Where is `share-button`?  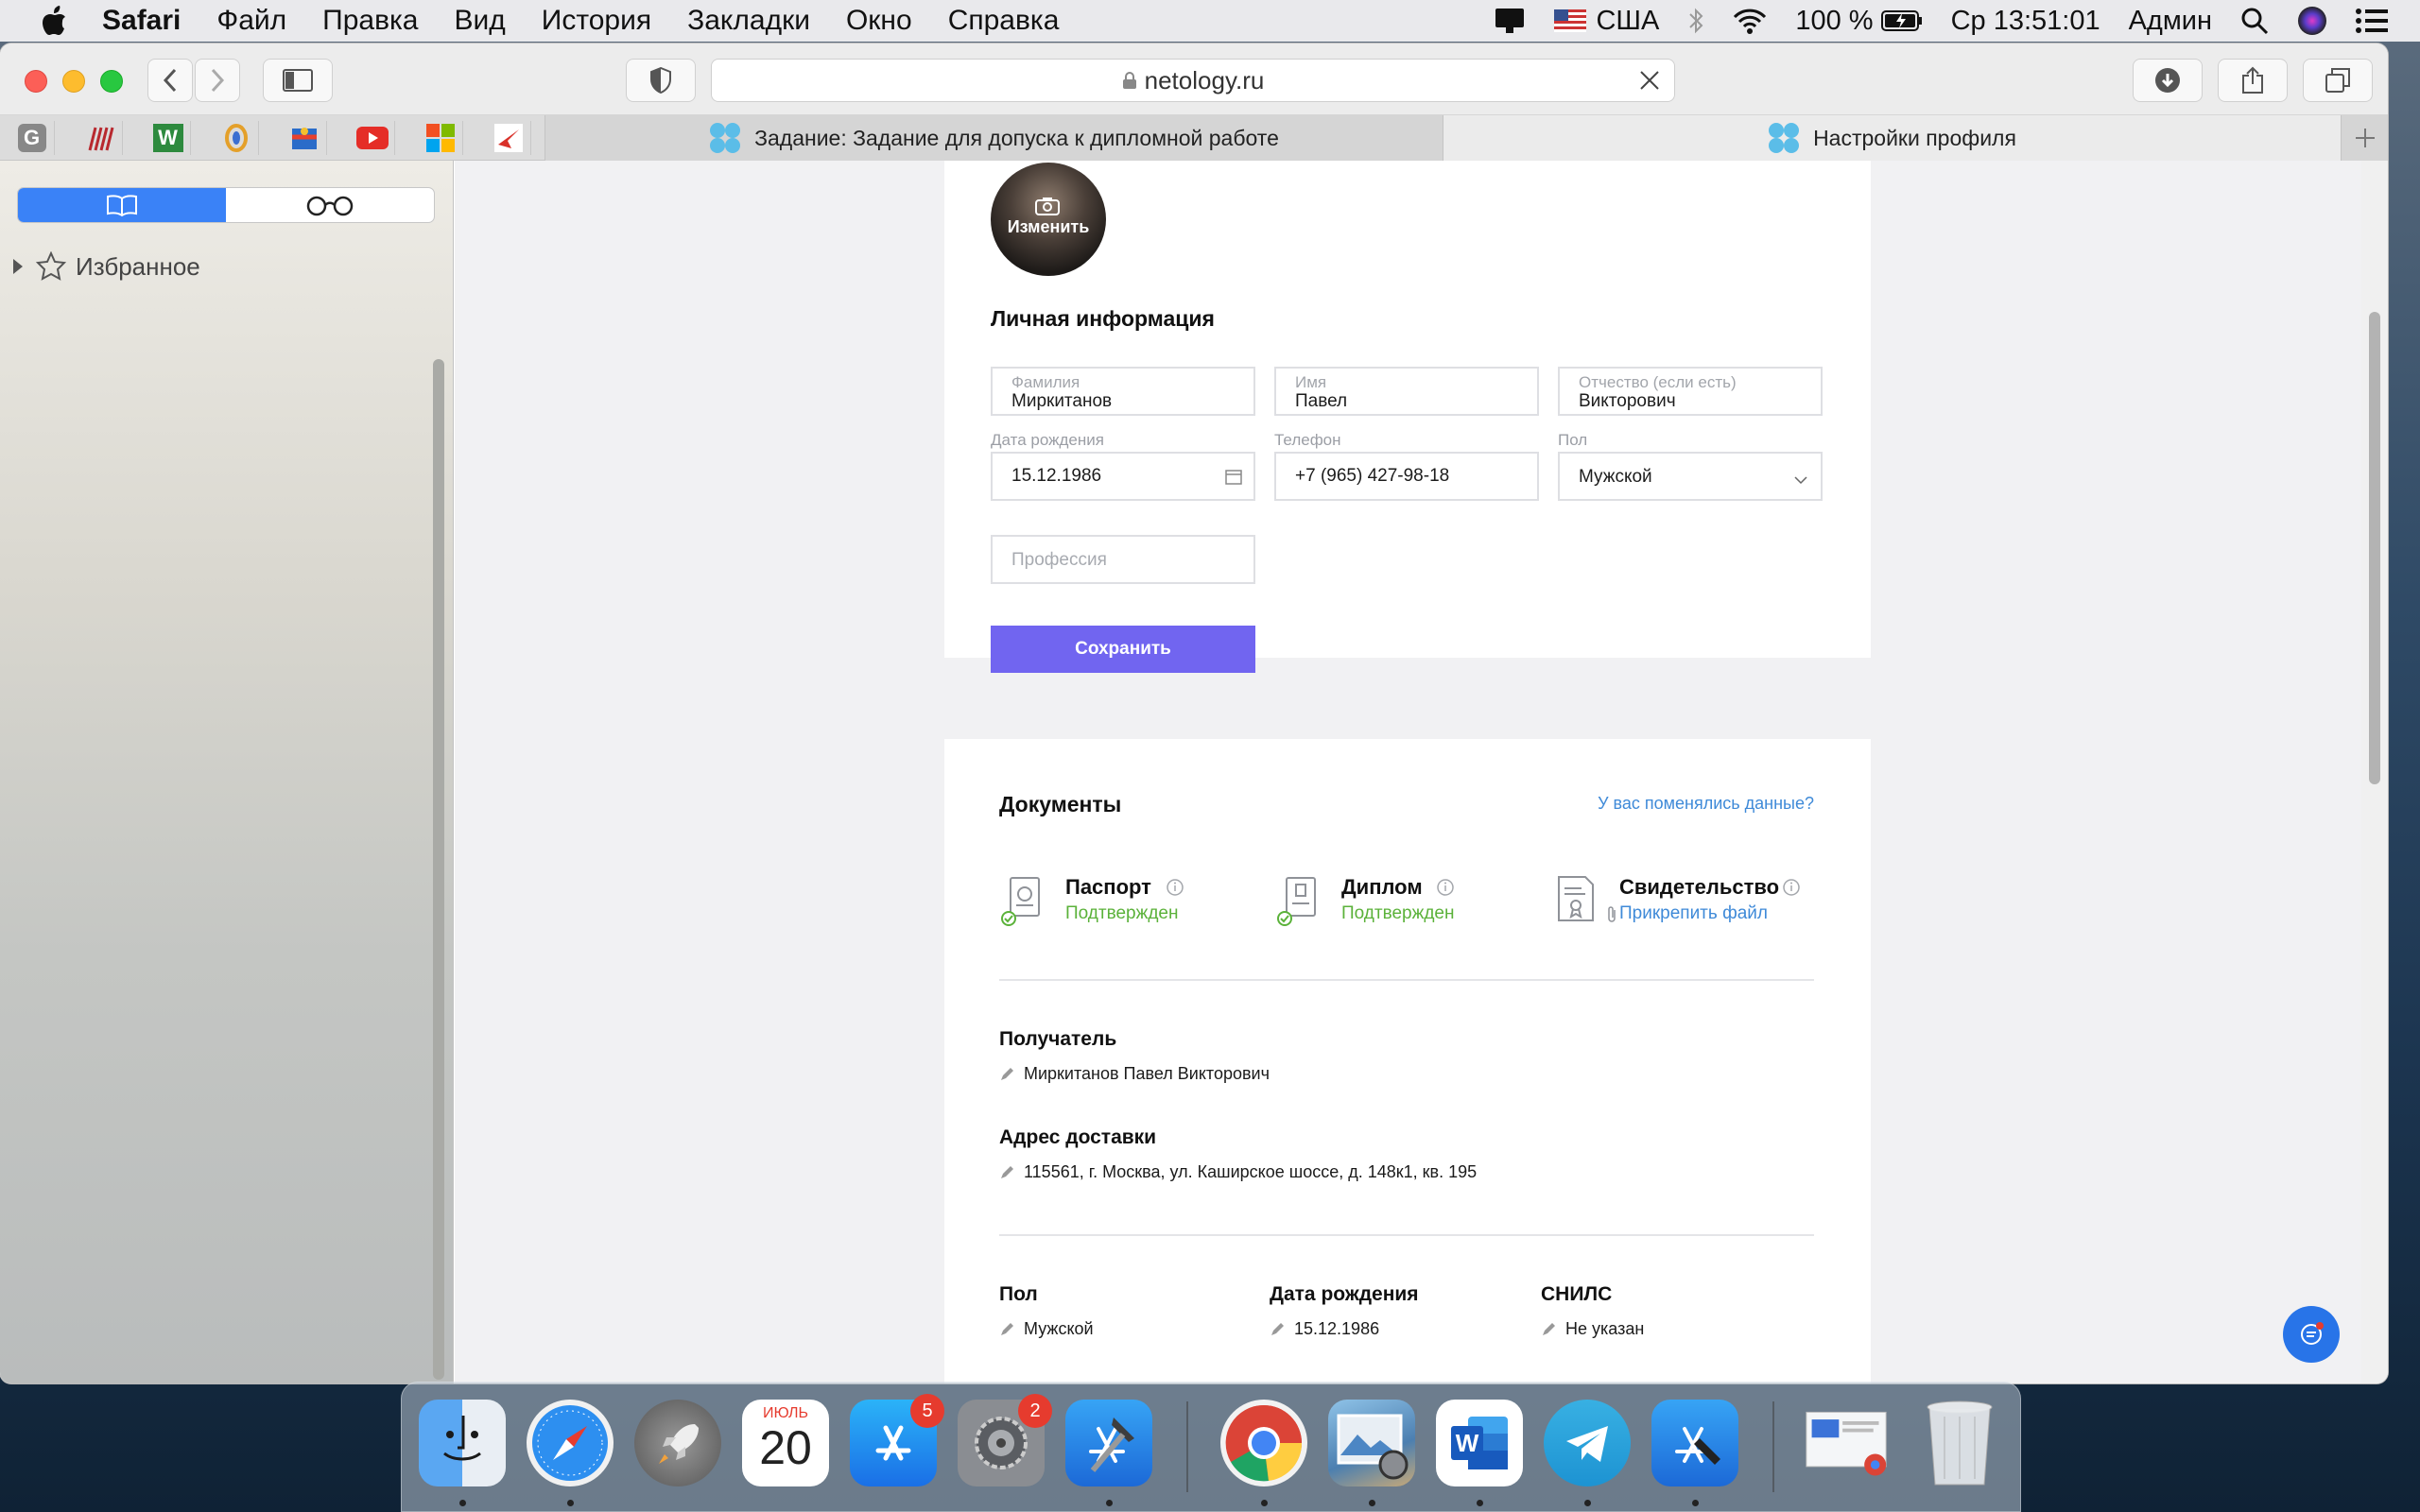 share-button is located at coordinates (2253, 80).